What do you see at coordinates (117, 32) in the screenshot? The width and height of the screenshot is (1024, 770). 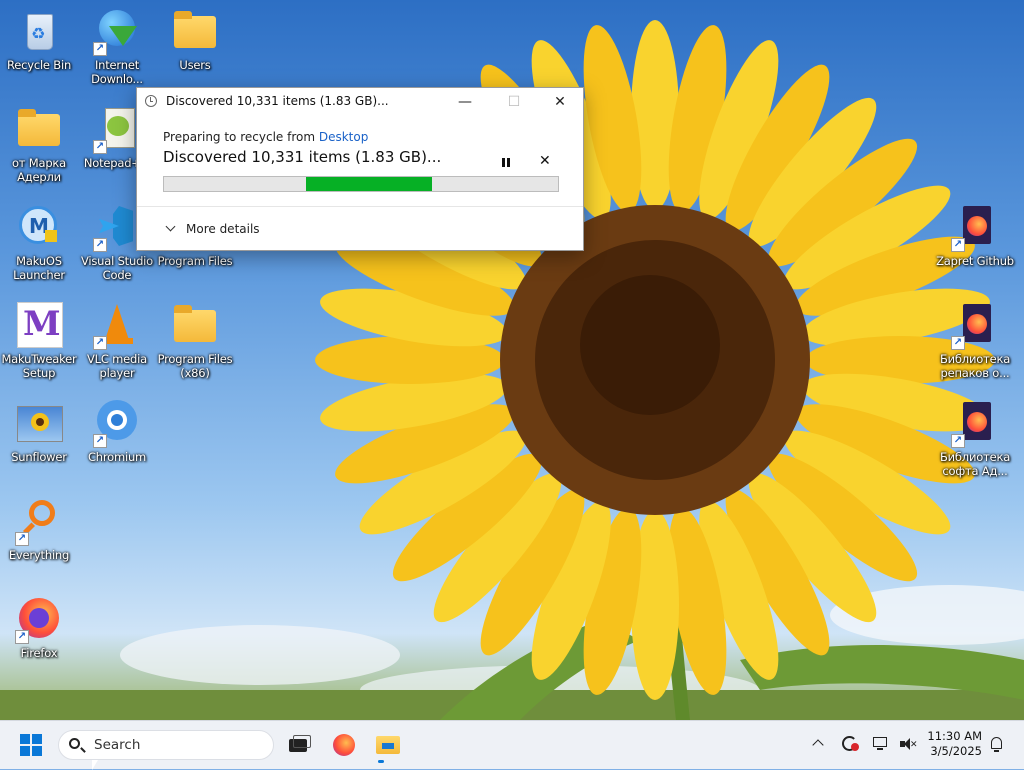 I see `idm-icon: ↗` at bounding box center [117, 32].